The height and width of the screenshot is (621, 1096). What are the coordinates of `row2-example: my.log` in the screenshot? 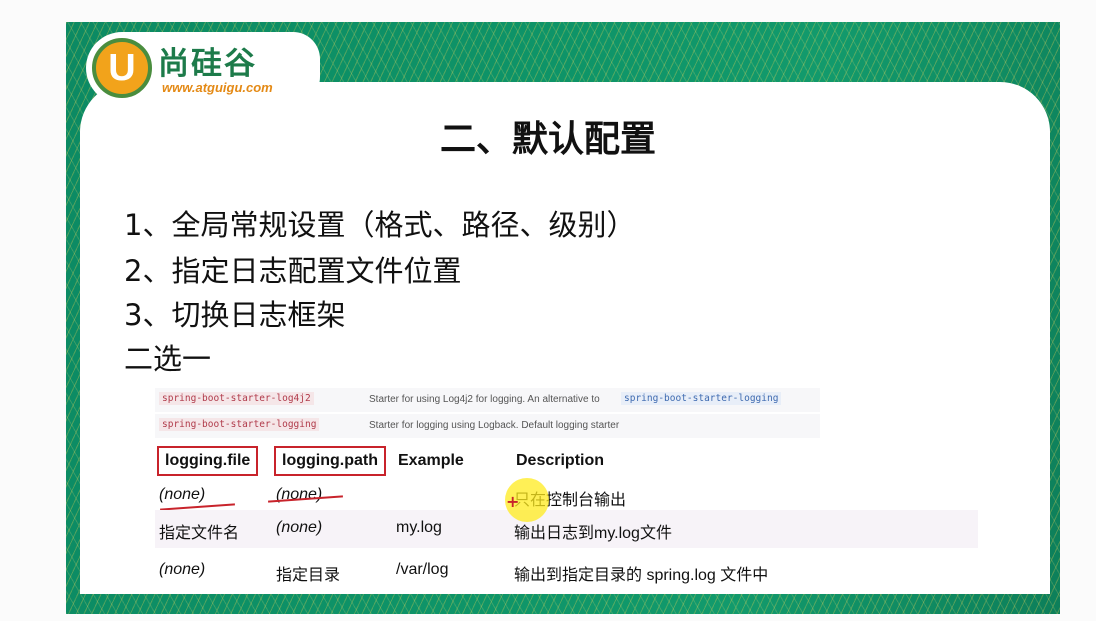 It's located at (419, 527).